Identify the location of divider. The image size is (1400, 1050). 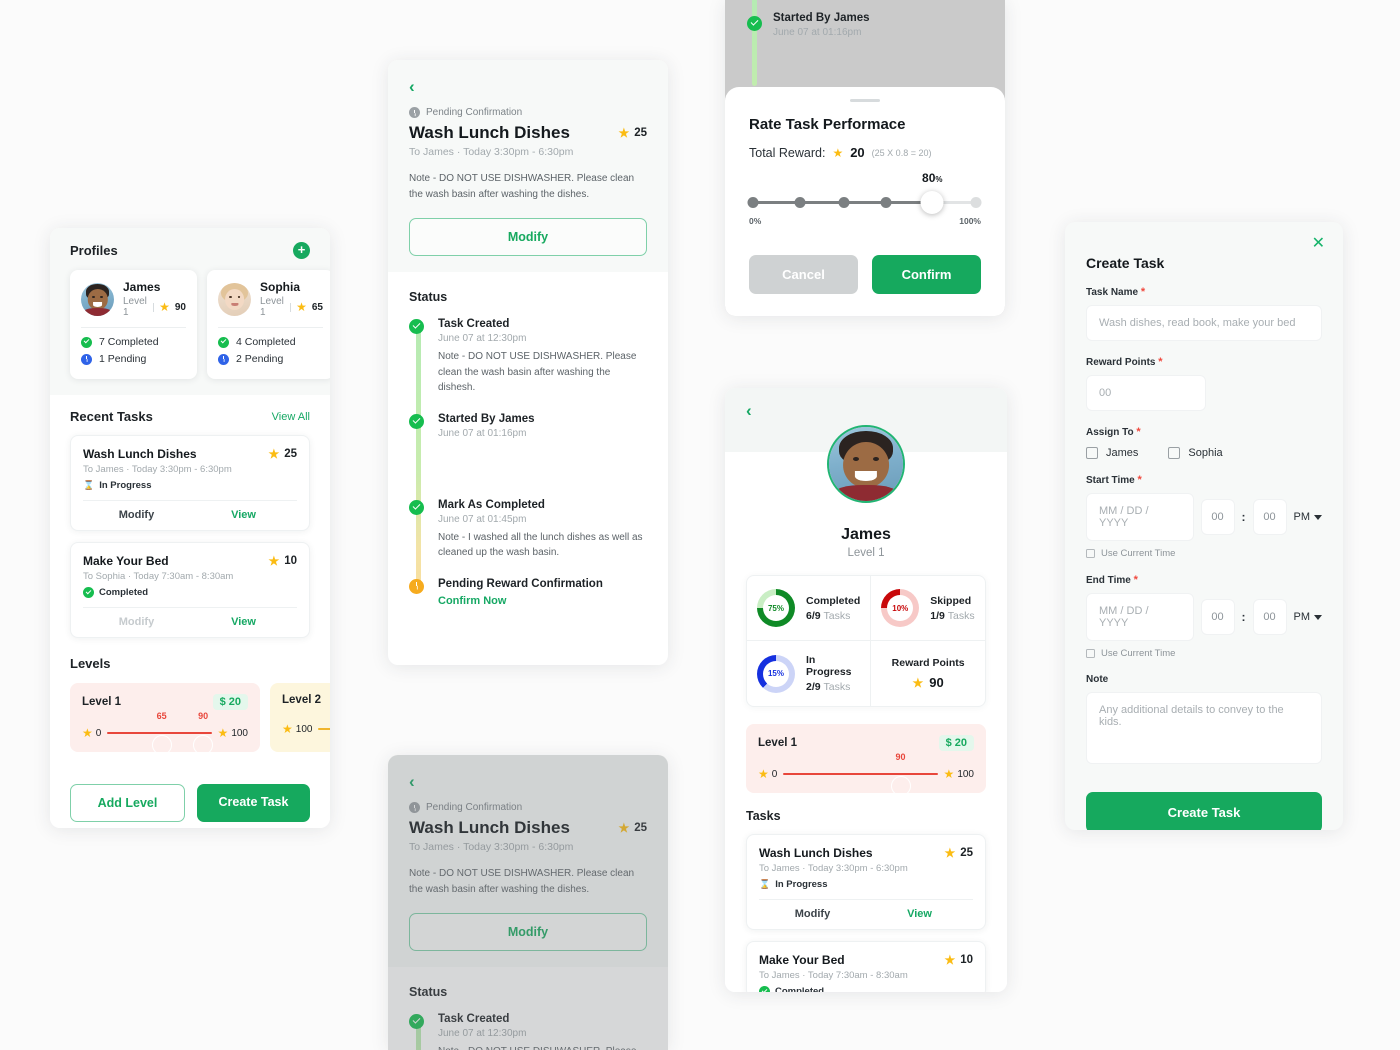
(291, 307).